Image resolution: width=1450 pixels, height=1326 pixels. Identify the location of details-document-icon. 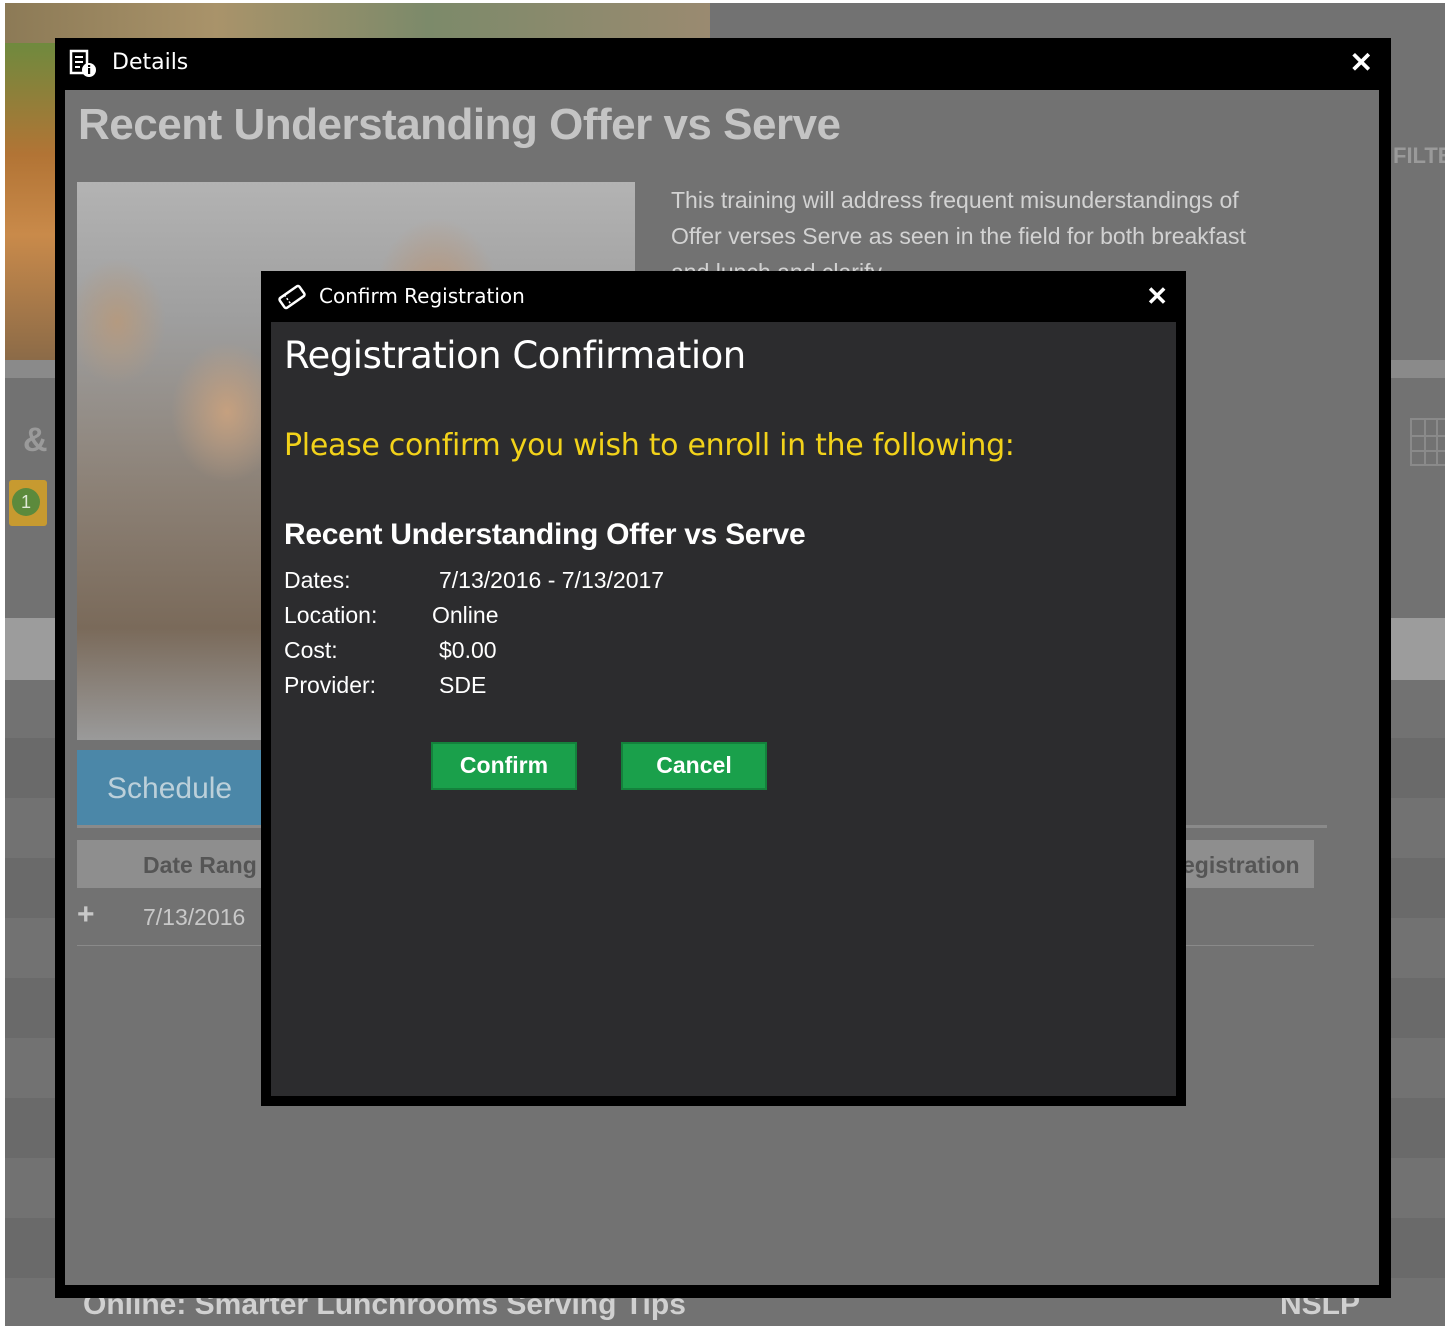
(82, 63).